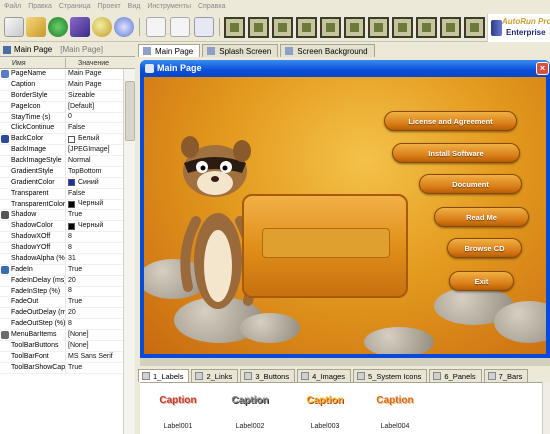 The height and width of the screenshot is (434, 550). What do you see at coordinates (325, 411) in the screenshot?
I see `component-label003: Caption Label003` at bounding box center [325, 411].